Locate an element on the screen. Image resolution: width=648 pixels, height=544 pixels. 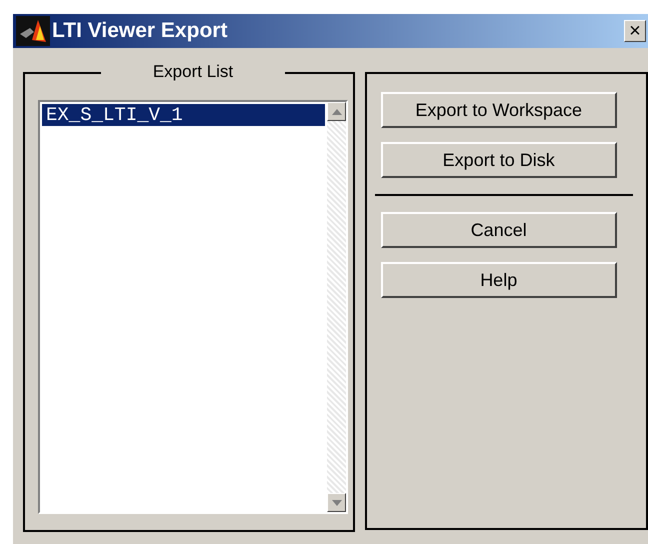
action-button: Help is located at coordinates (498, 280).